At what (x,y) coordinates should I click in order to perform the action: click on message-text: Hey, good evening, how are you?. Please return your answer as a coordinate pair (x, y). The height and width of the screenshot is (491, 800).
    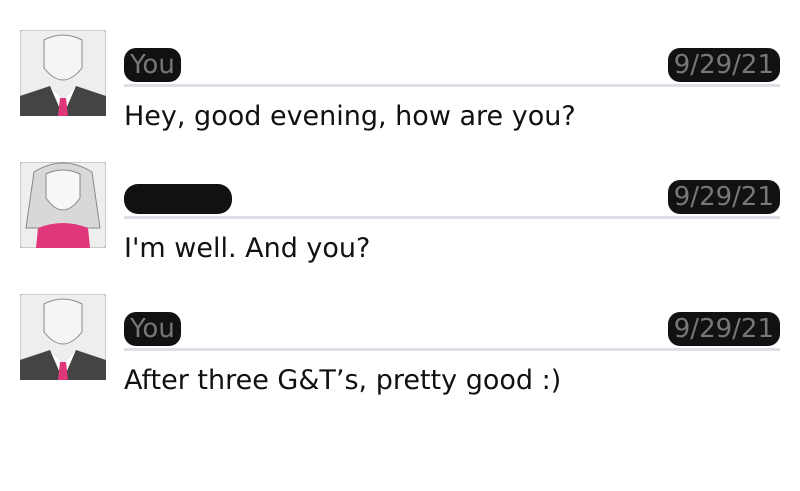
    Looking at the image, I should click on (350, 116).